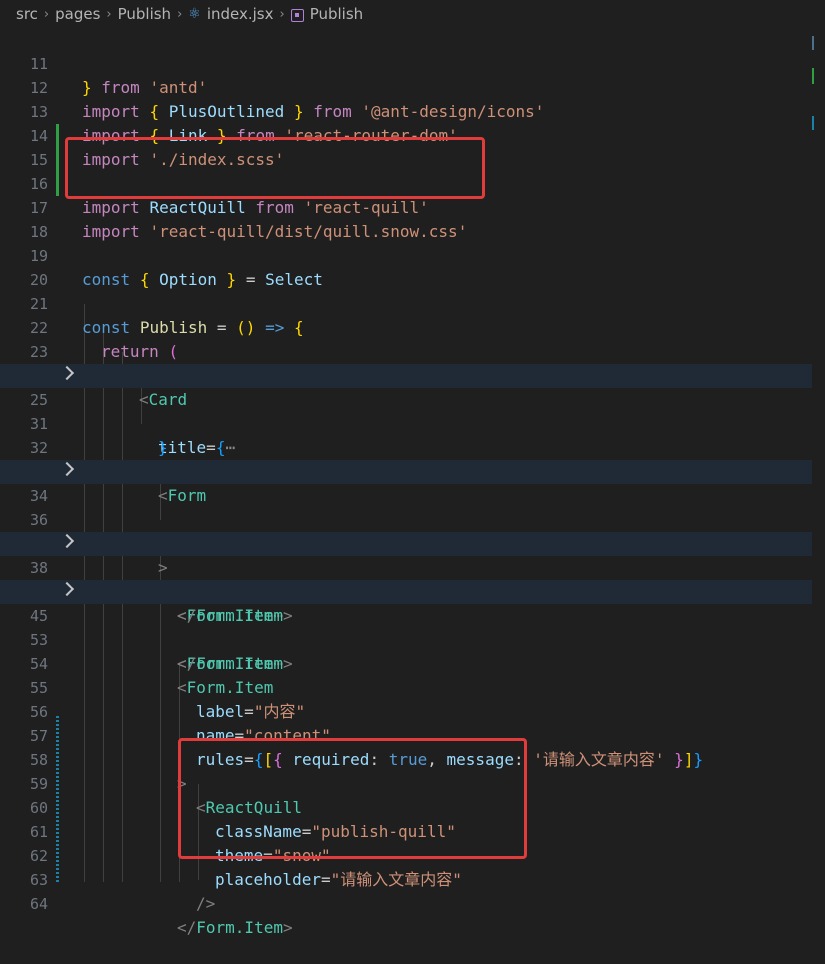 Image resolution: width=825 pixels, height=964 pixels. What do you see at coordinates (406, 62) in the screenshot?
I see `code-line: 11 } from 'antd'` at bounding box center [406, 62].